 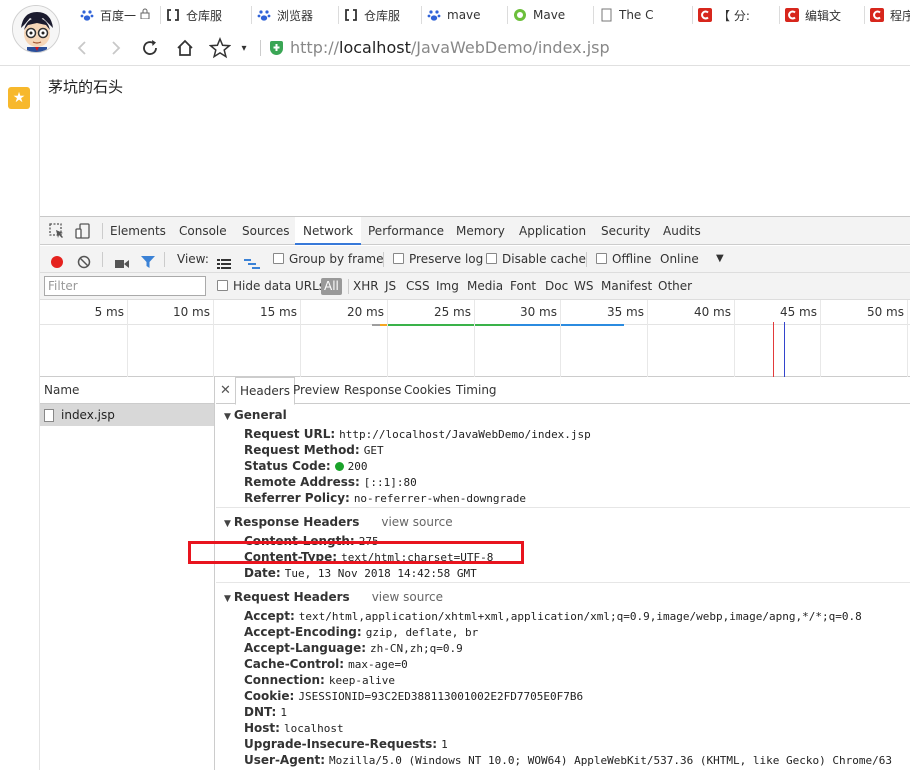 What do you see at coordinates (127, 415) in the screenshot?
I see `request-row: index.jsp` at bounding box center [127, 415].